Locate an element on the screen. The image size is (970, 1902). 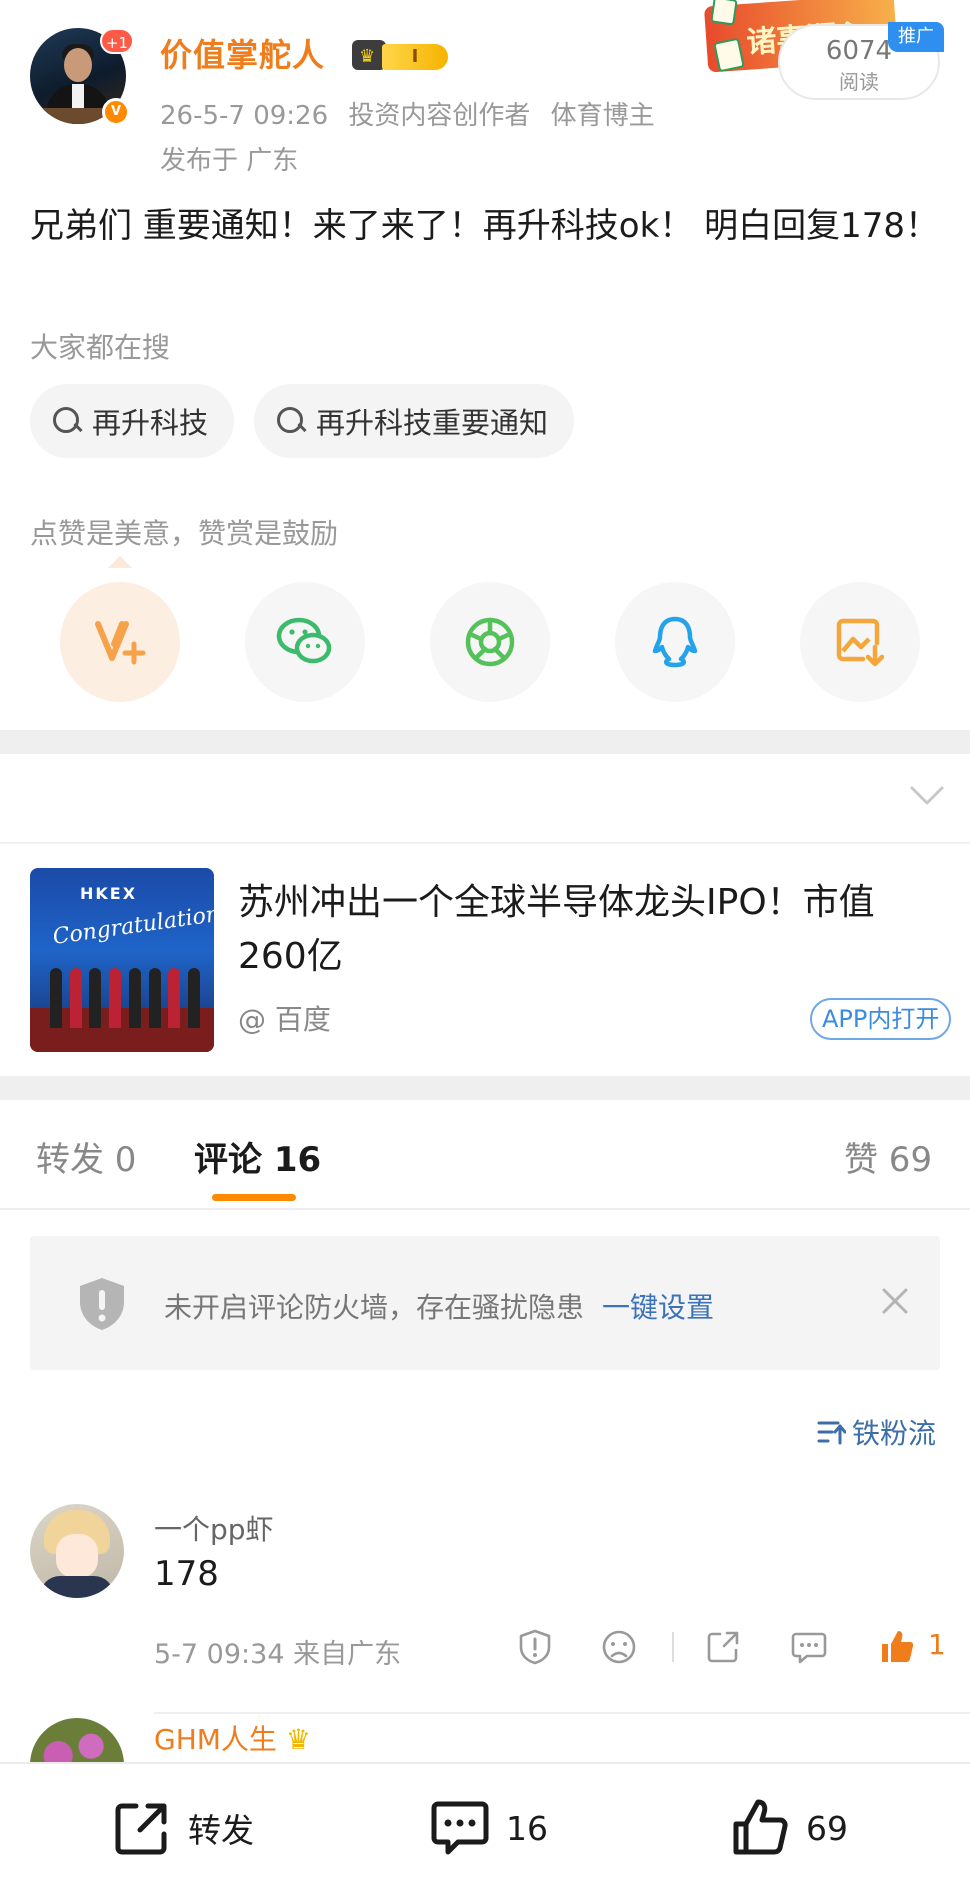
sort-icon is located at coordinates (831, 1433).